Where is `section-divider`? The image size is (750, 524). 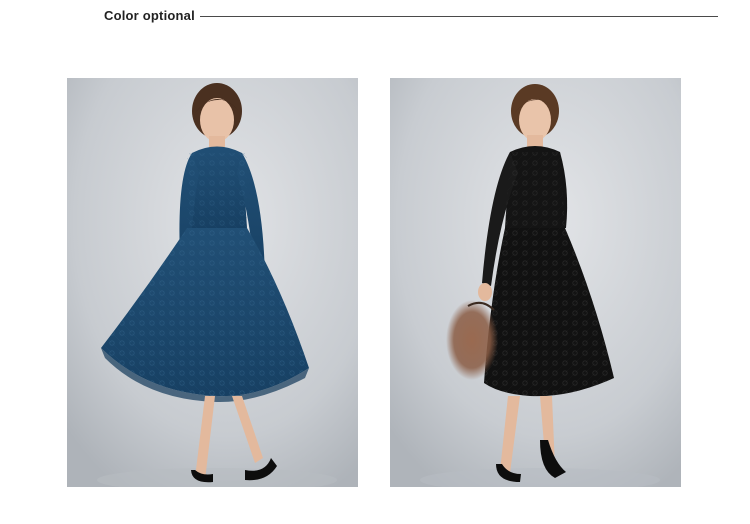
section-divider is located at coordinates (459, 16).